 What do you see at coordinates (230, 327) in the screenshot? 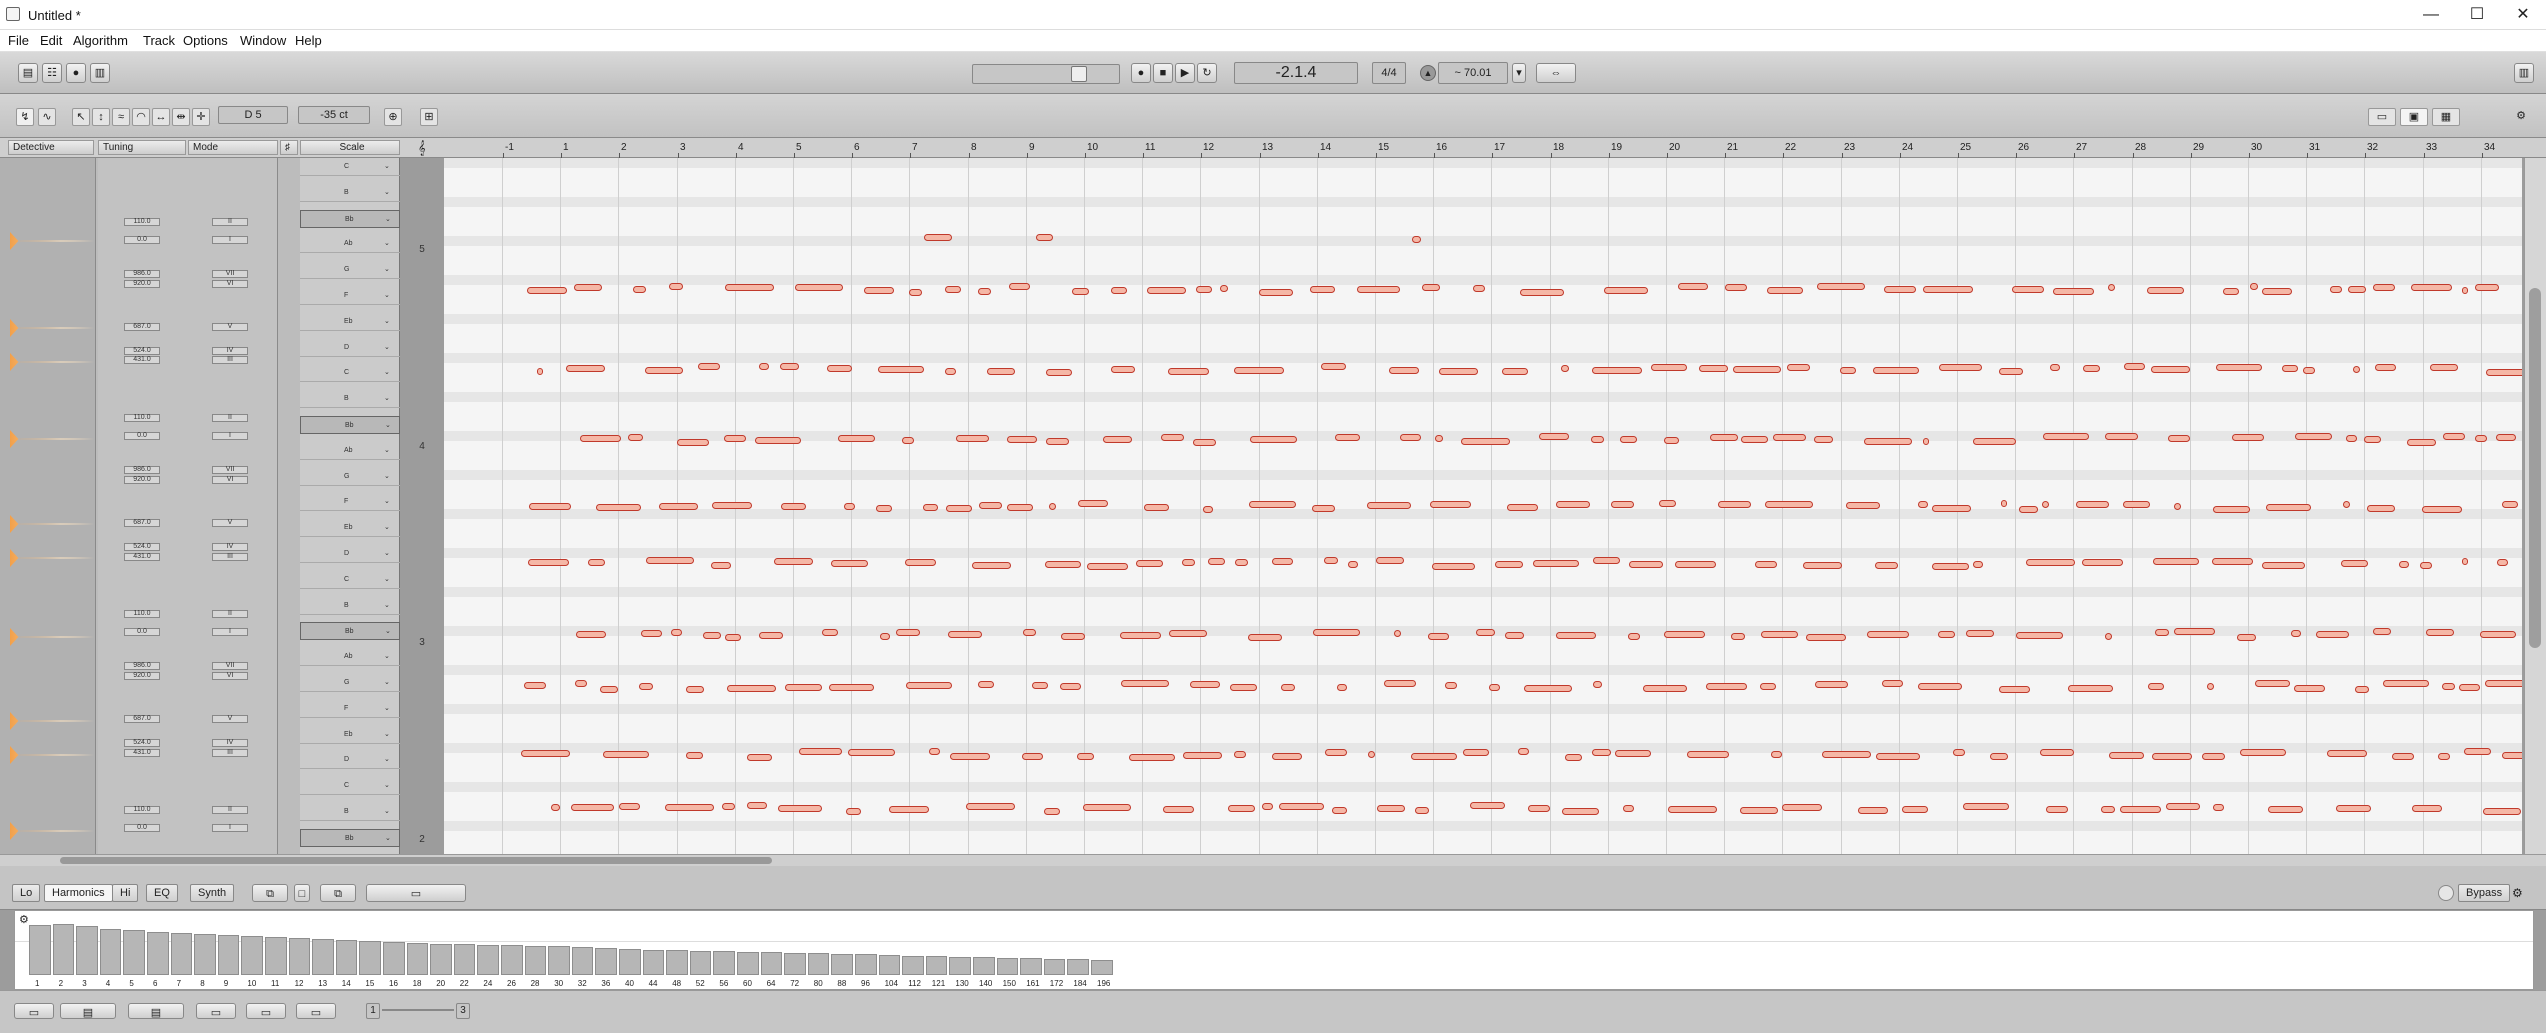
I see `mode-value: V` at bounding box center [230, 327].